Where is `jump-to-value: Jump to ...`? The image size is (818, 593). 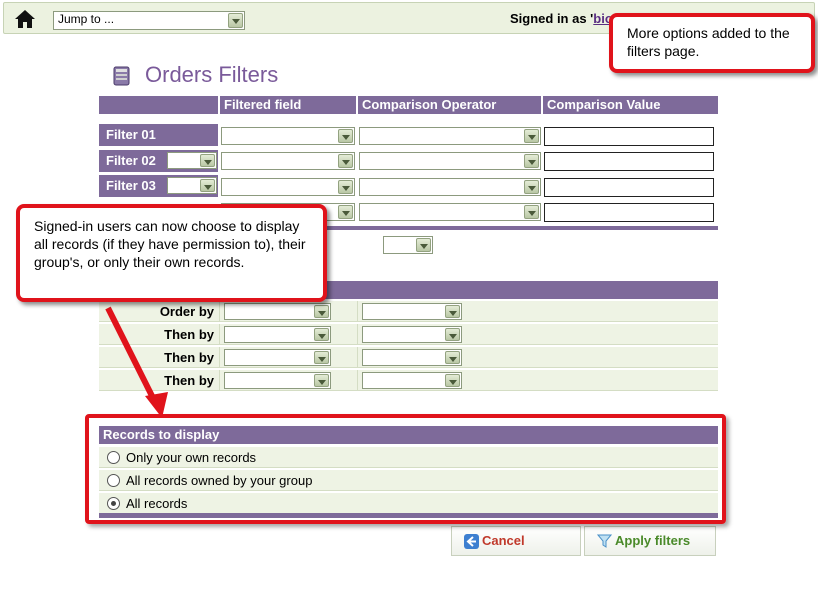 jump-to-value: Jump to ... is located at coordinates (86, 19).